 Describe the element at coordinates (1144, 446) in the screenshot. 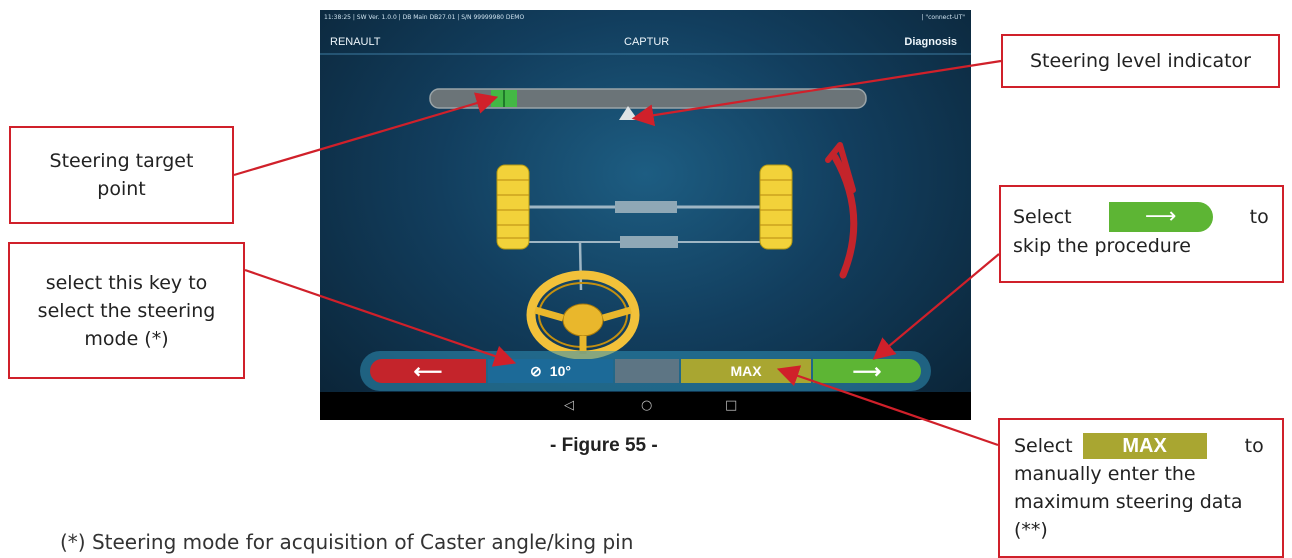

I see `max-button-sample: MAX` at that location.